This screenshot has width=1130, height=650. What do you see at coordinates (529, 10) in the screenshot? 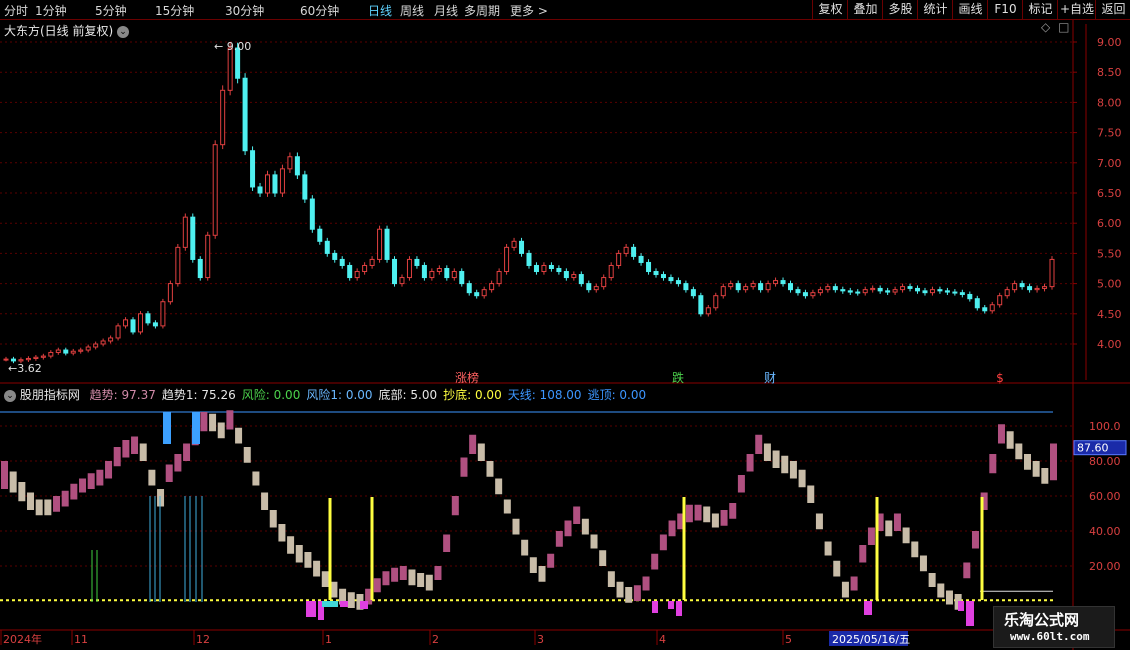
I see `period-10: 更多 >` at bounding box center [529, 10].